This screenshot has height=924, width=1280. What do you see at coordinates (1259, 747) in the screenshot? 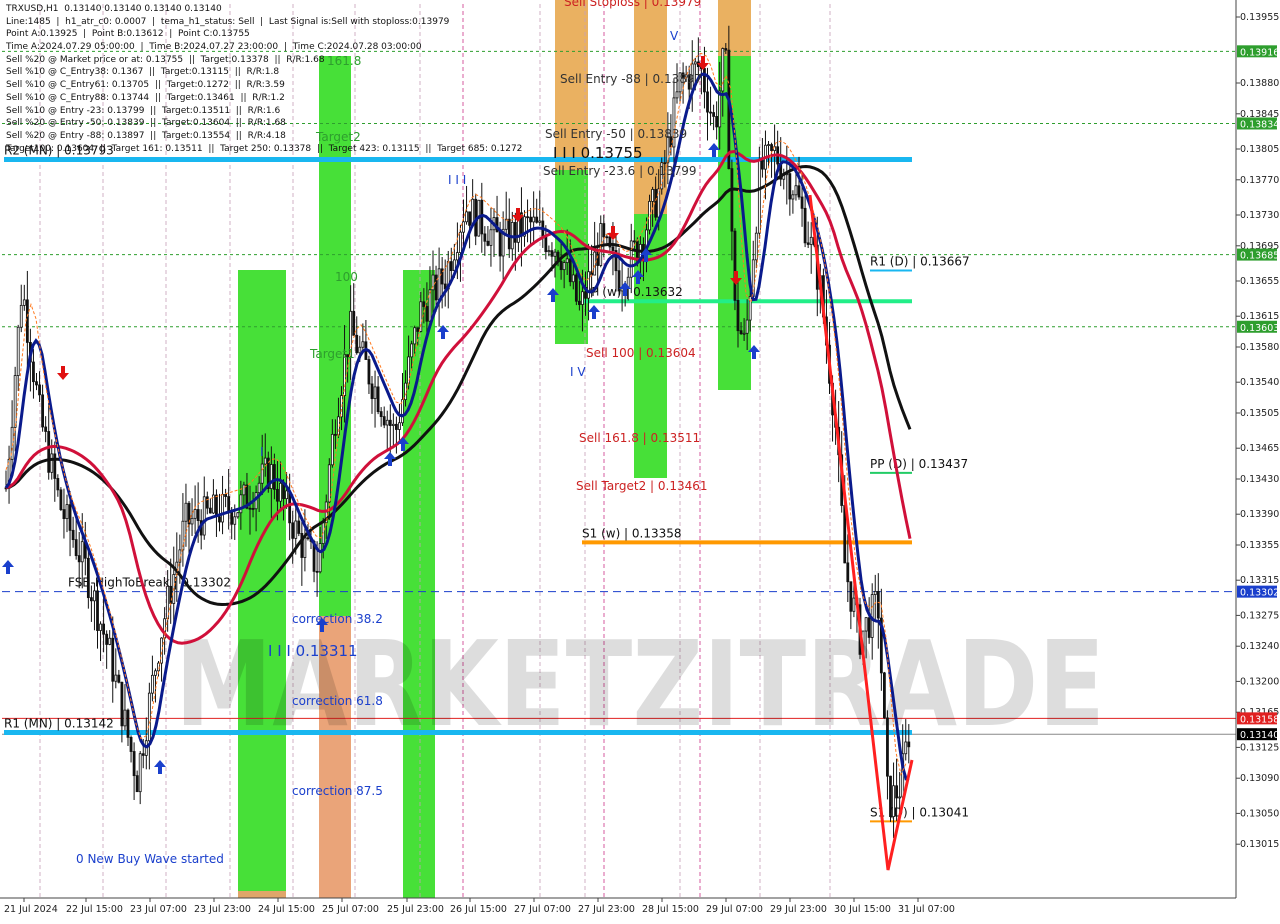
I see `price-tick-label: 0.13125` at bounding box center [1259, 747].